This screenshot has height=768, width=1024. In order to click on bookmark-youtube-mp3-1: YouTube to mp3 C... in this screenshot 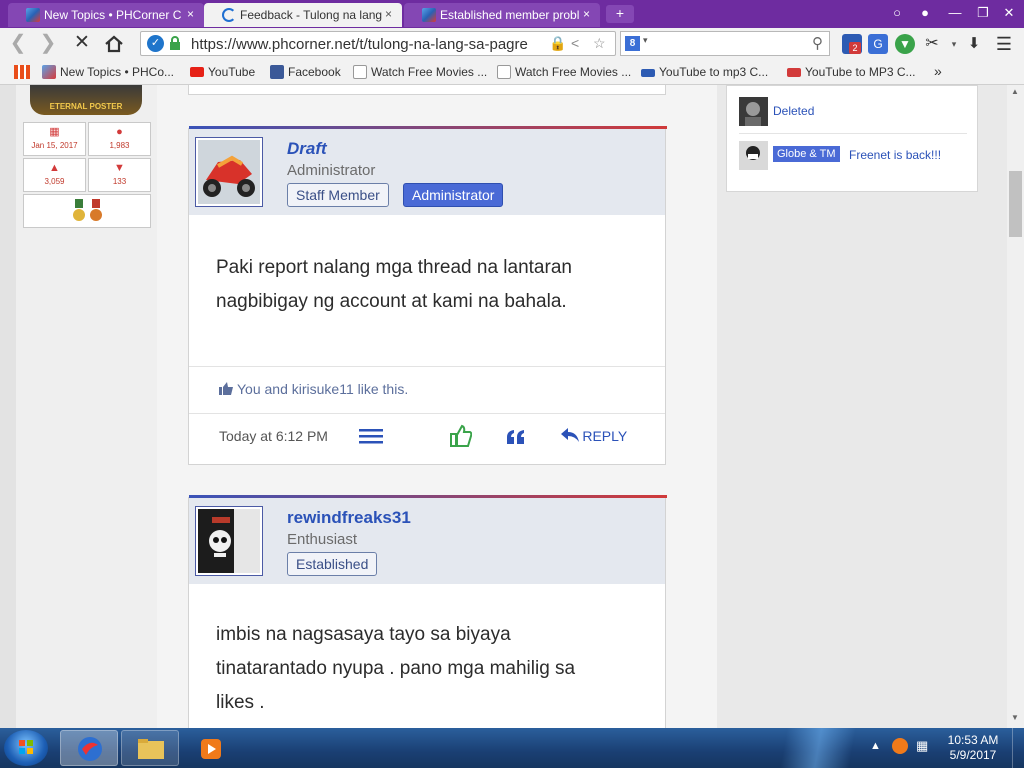, I will do `click(704, 72)`.